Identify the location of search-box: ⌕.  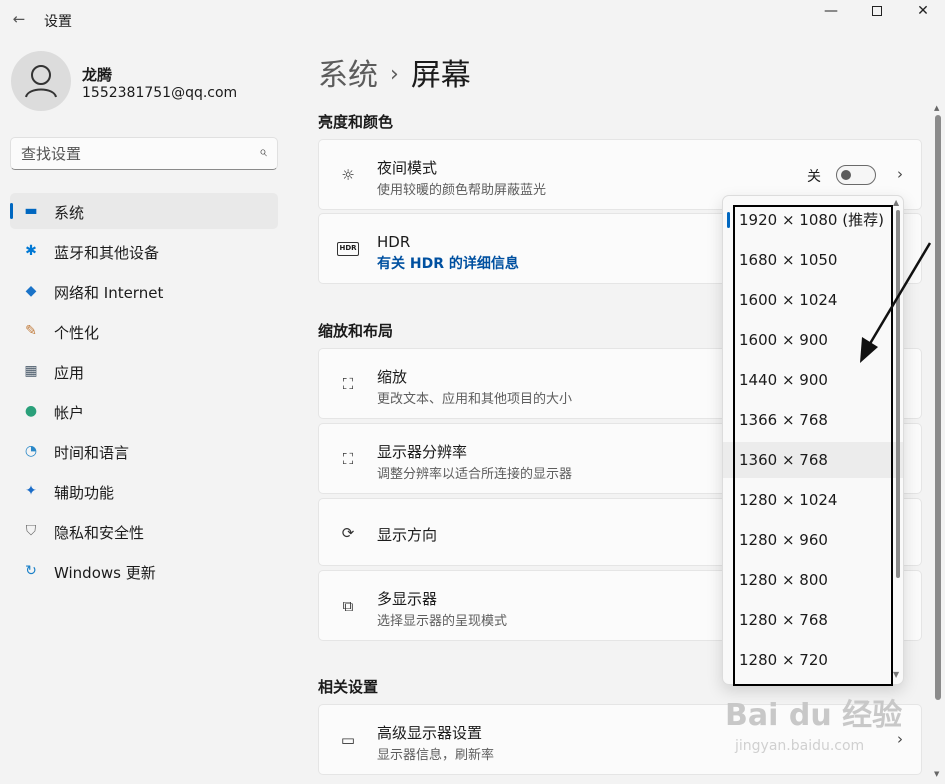
(144, 153).